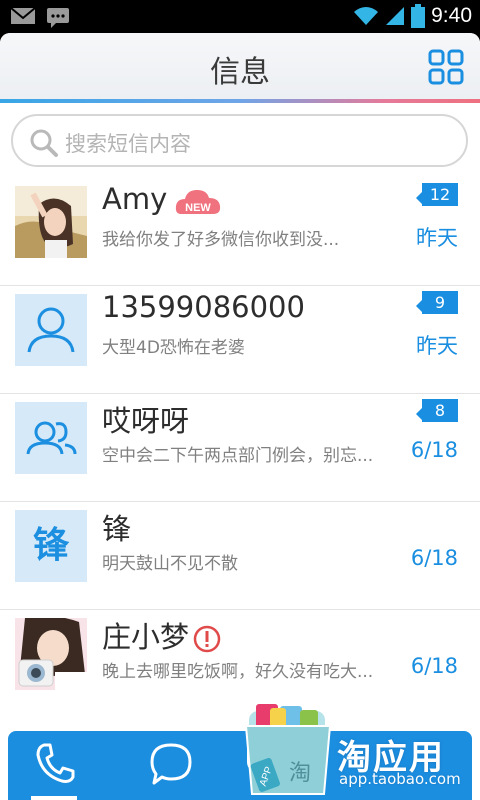 The height and width of the screenshot is (800, 480). What do you see at coordinates (54, 798) in the screenshot?
I see `active-tab-indicator` at bounding box center [54, 798].